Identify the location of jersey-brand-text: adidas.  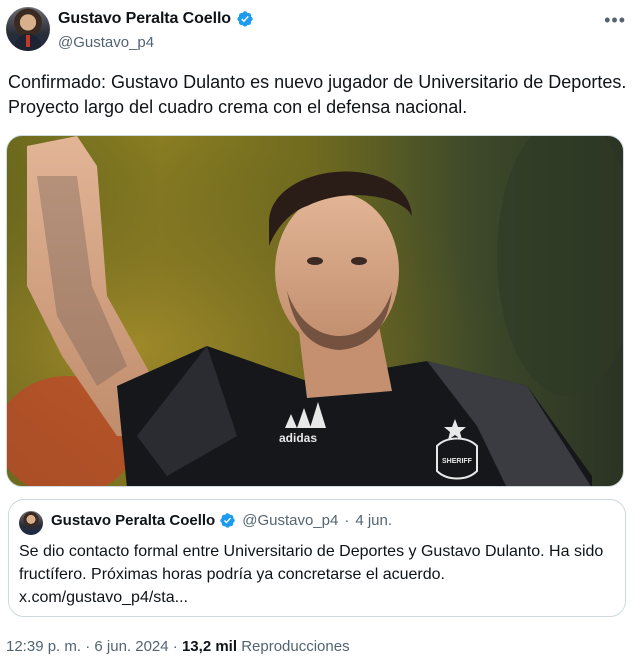
(298, 438).